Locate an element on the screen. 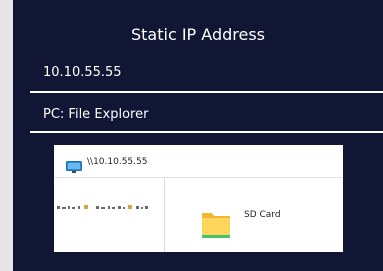  address-bar: \\10.10.55.55 is located at coordinates (198, 162).